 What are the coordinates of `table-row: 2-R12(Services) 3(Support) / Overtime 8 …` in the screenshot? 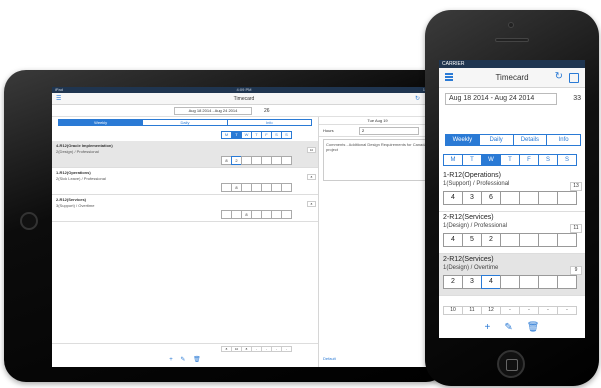 It's located at (185, 208).